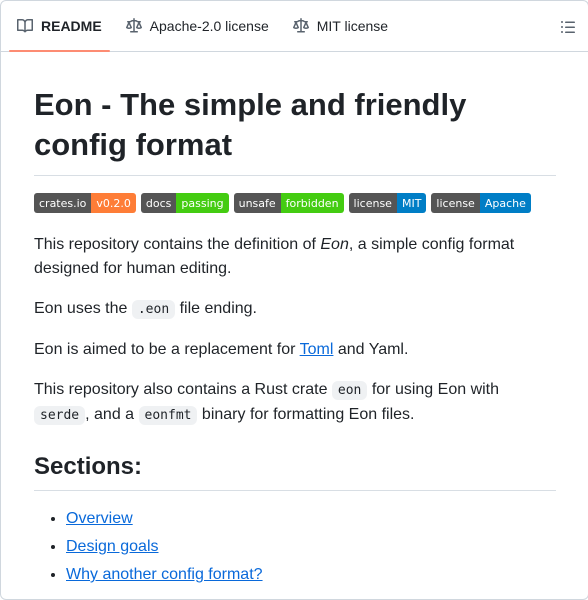 This screenshot has width=588, height=600. What do you see at coordinates (202, 203) in the screenshot?
I see `badge-right: passing` at bounding box center [202, 203].